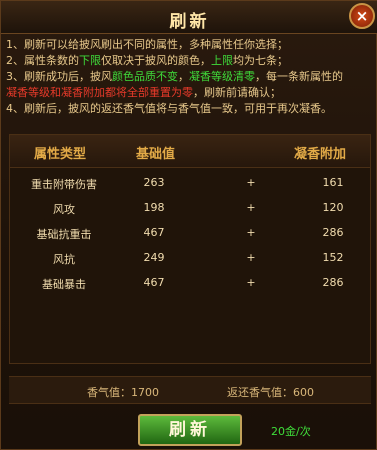  I want to click on instruction-line-5: 4、刷新后，披风的返还香气值将与香气值一致，可用于再次凝香。, so click(169, 108).